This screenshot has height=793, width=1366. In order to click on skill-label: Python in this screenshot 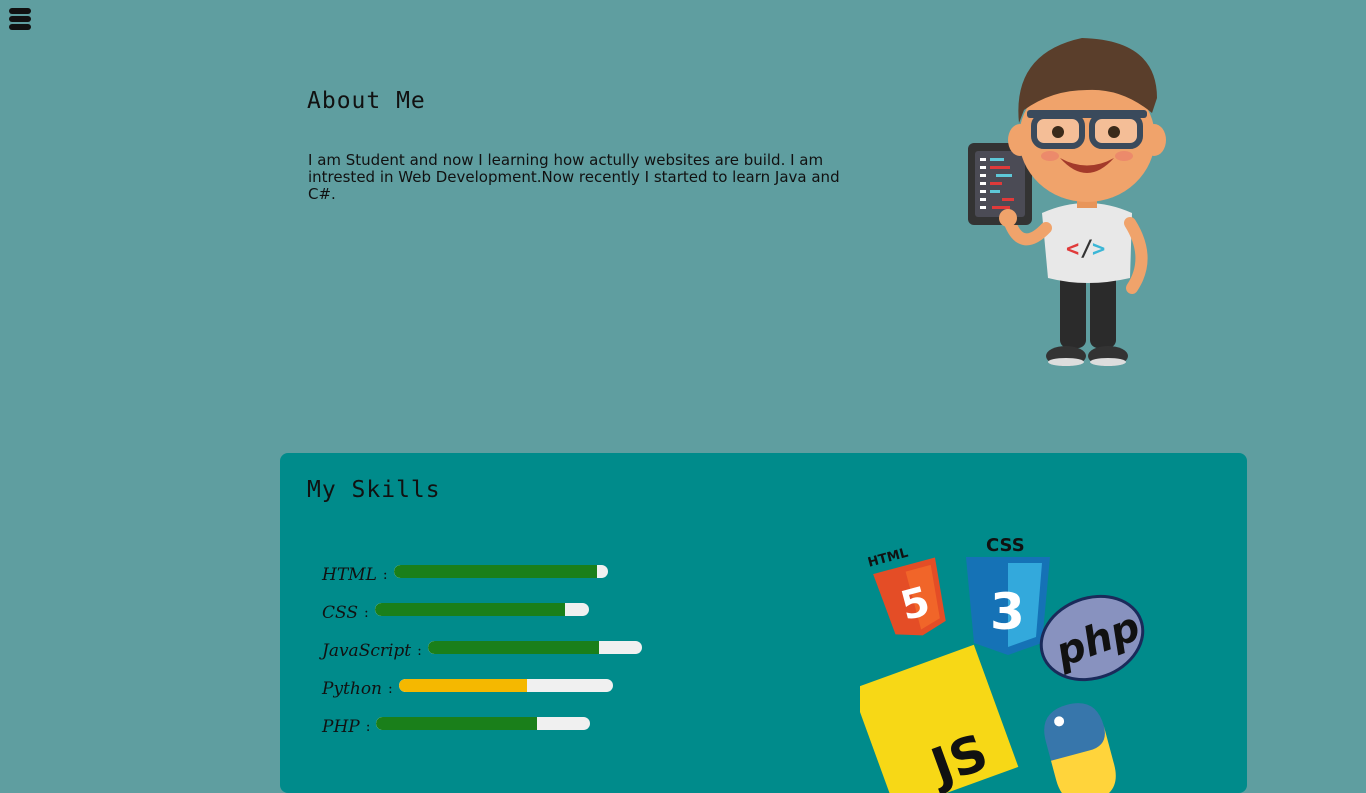, I will do `click(352, 689)`.